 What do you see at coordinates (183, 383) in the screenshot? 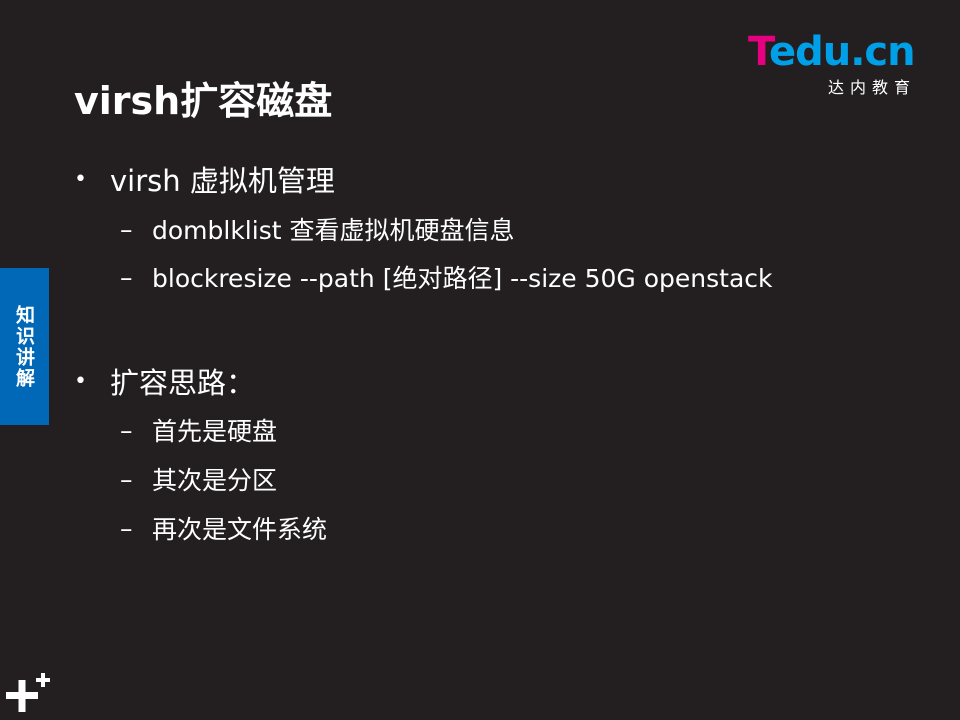
I see `bullet-text: 扩容思路：` at bounding box center [183, 383].